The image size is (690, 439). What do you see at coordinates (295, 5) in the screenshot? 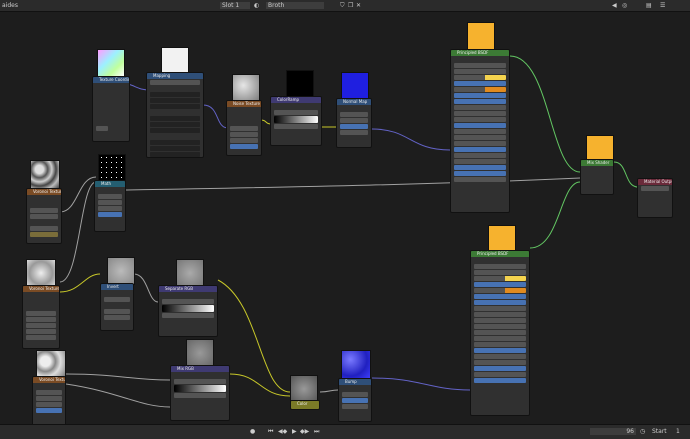
I see `material-name-field: Broth` at bounding box center [295, 5].